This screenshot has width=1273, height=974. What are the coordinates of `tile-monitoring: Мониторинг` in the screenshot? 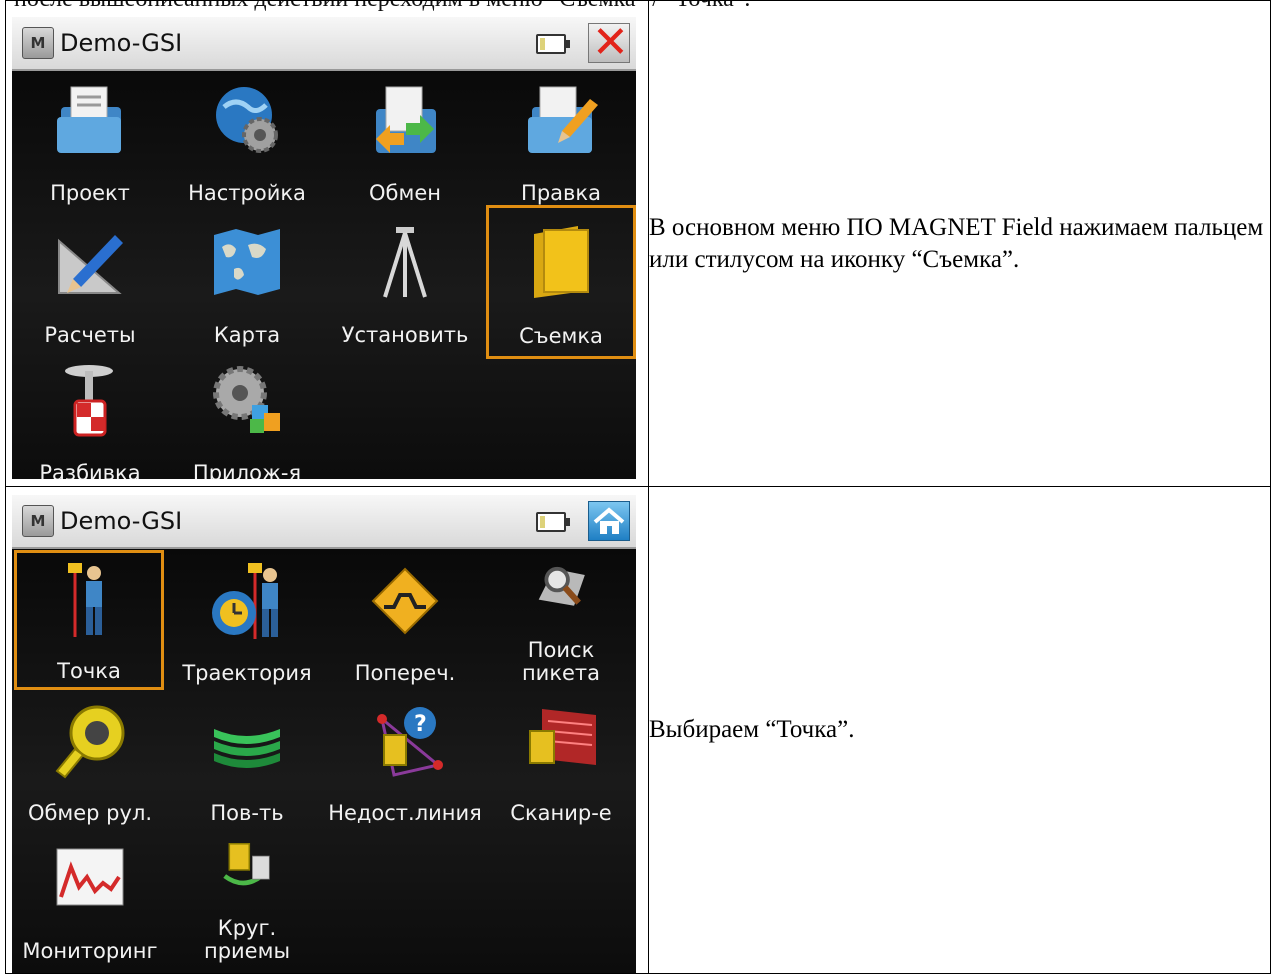 It's located at (90, 898).